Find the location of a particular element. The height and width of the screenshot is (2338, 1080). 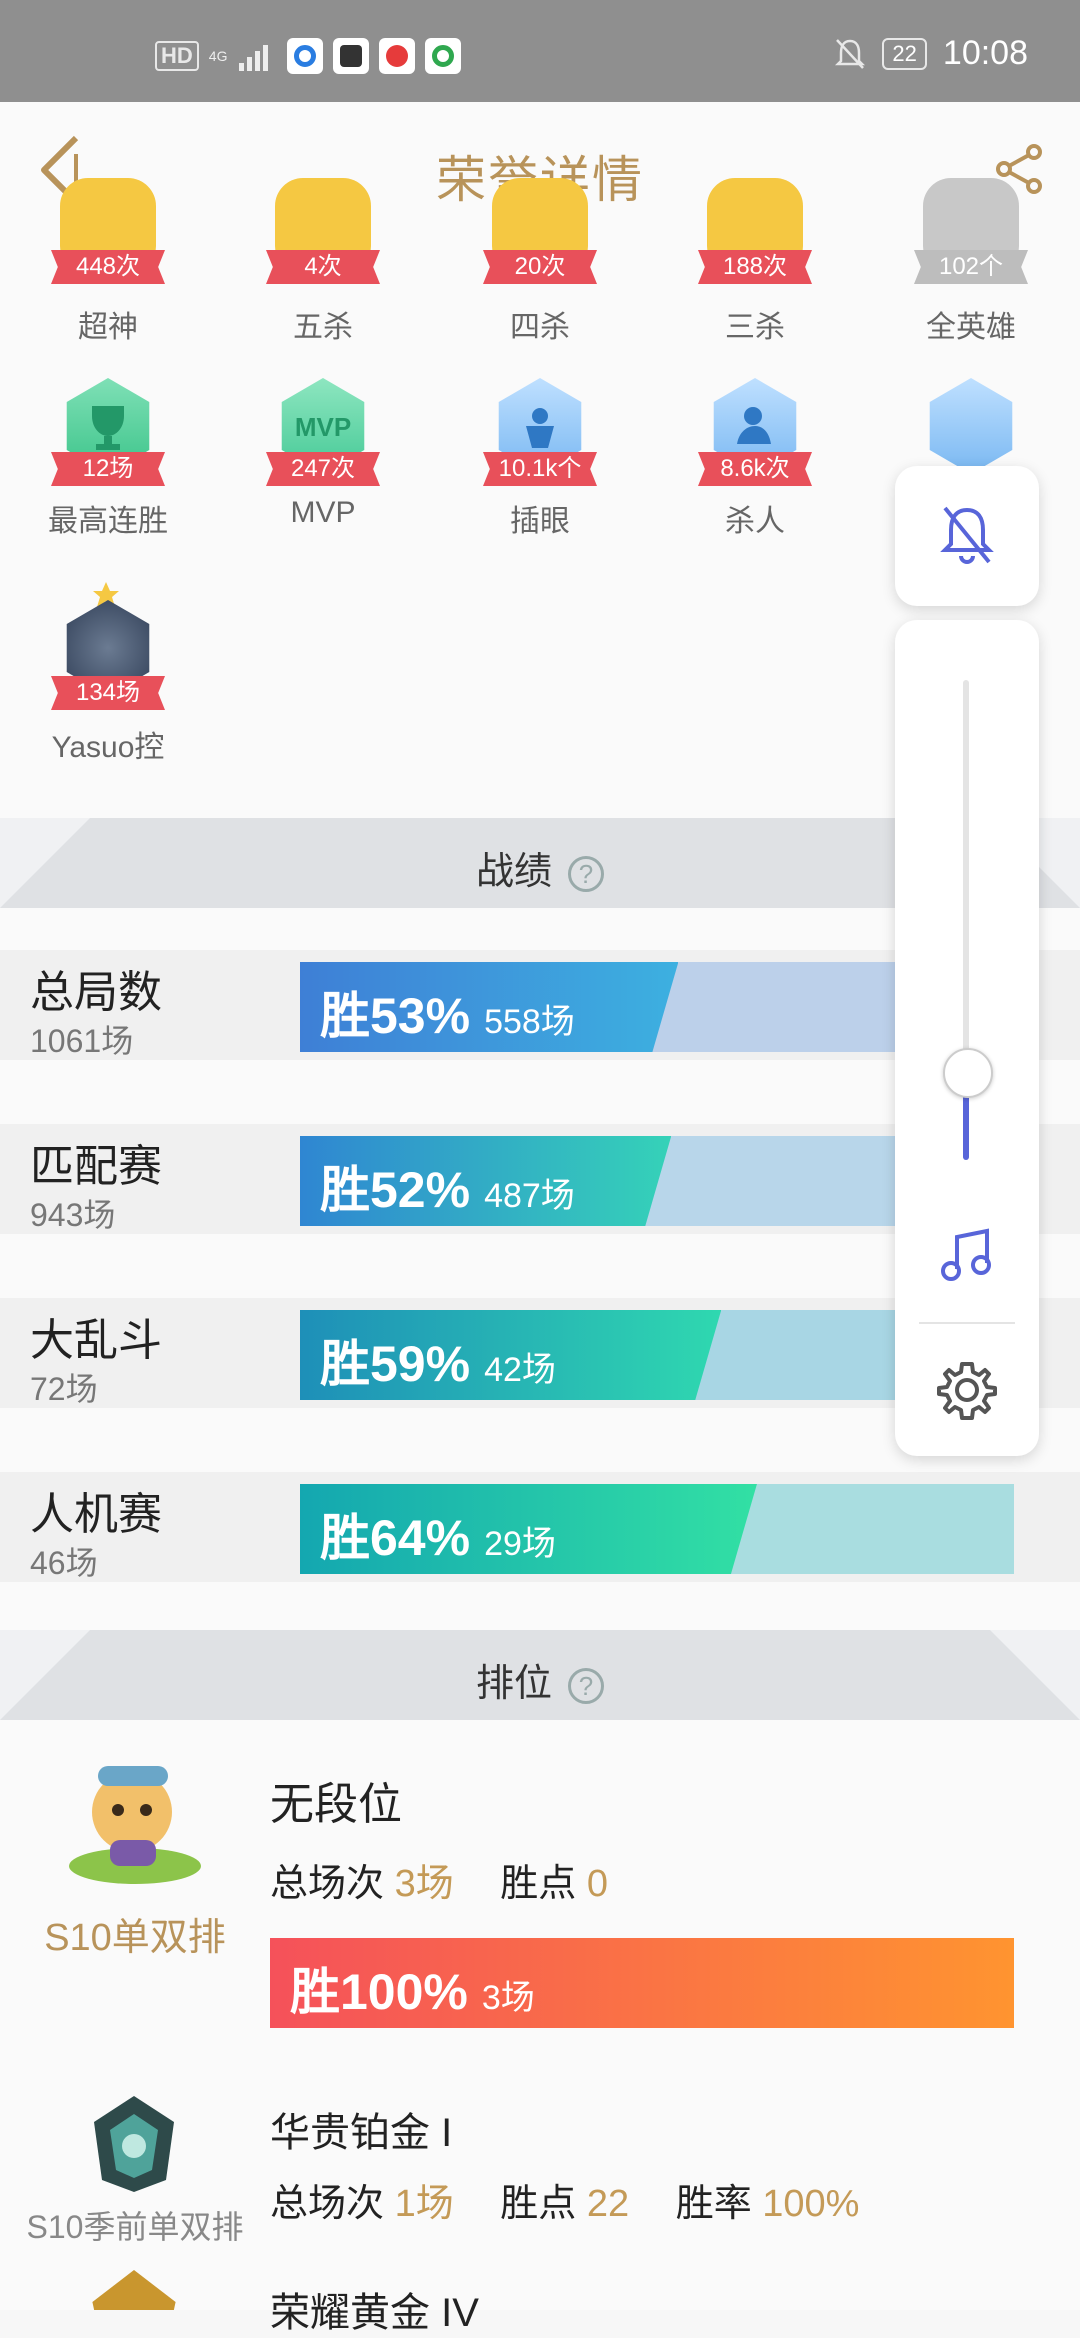

status-right: 22 10:08 is located at coordinates (931, 53).